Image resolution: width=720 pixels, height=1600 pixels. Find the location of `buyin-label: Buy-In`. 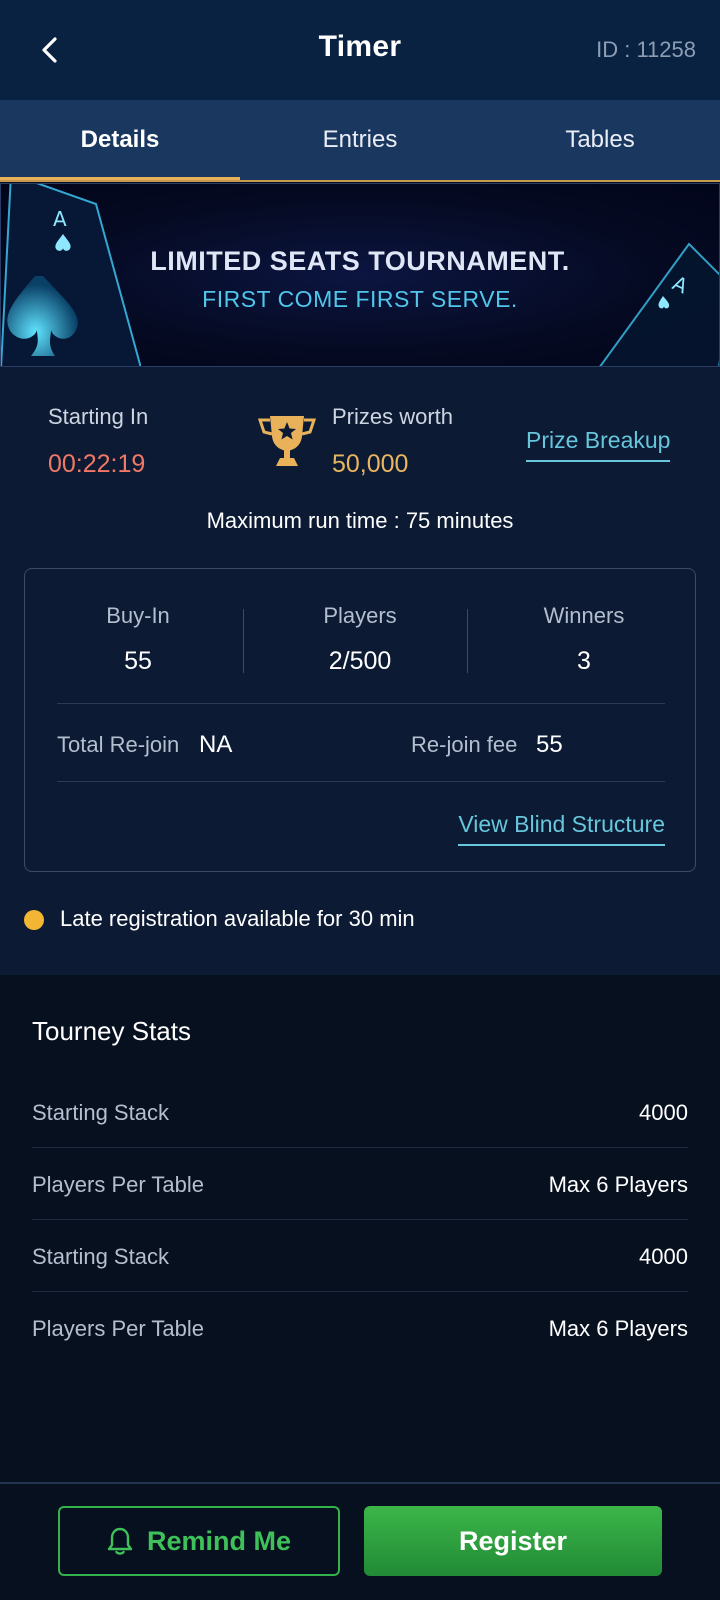

buyin-label: Buy-In is located at coordinates (138, 615).